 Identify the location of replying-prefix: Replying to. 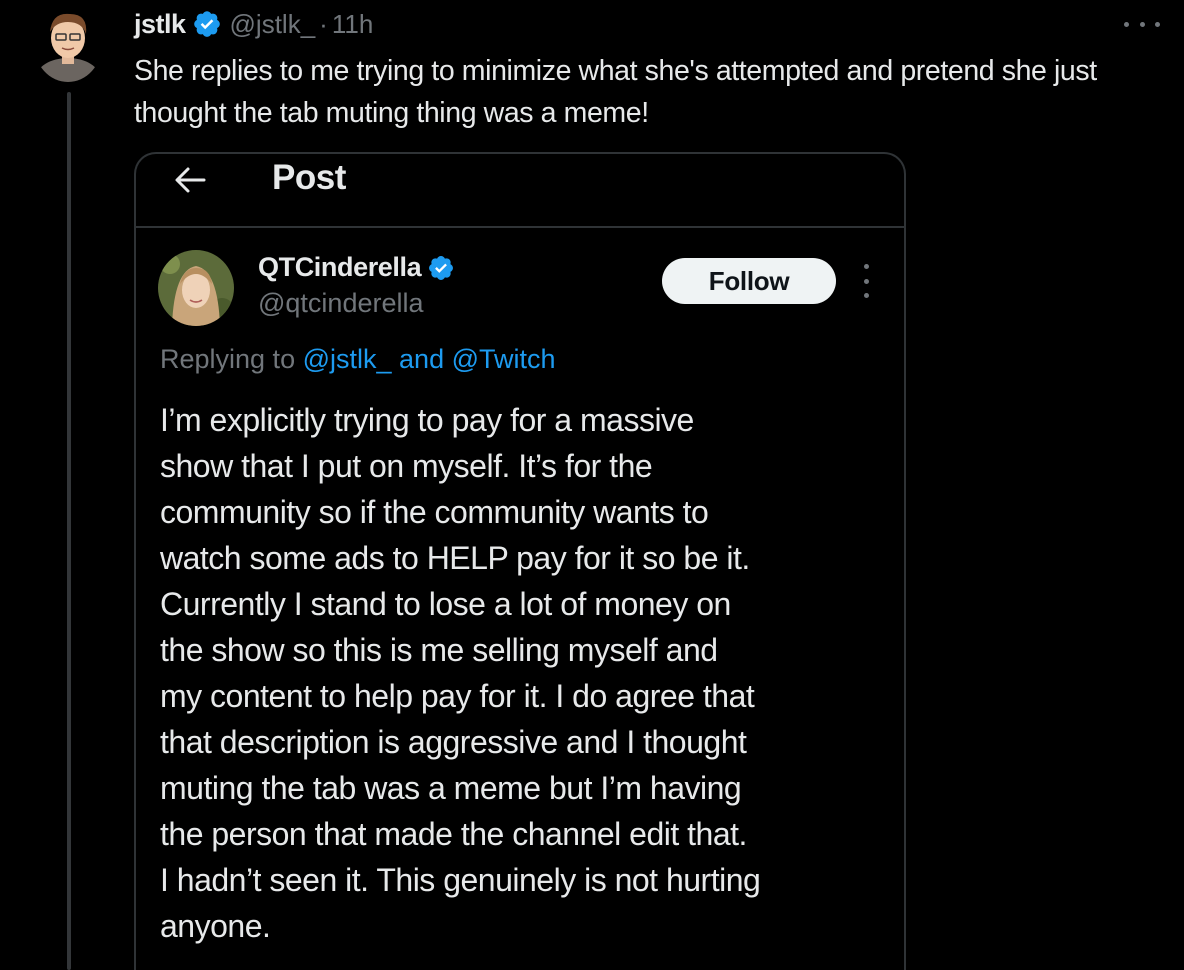
(228, 359).